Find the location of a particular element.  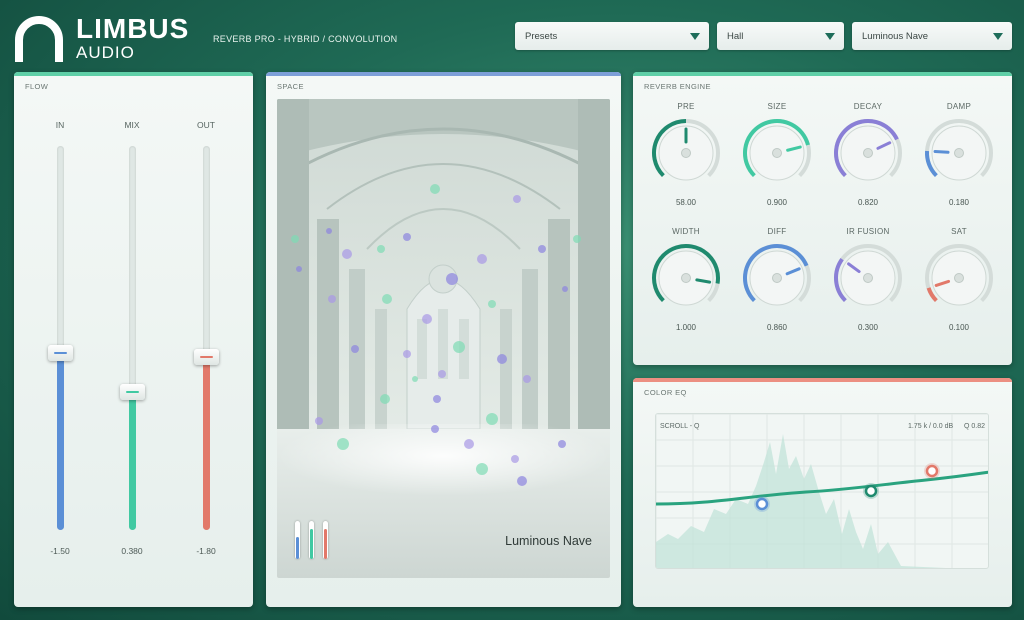

knob-value: 0.180 is located at coordinates (959, 202).